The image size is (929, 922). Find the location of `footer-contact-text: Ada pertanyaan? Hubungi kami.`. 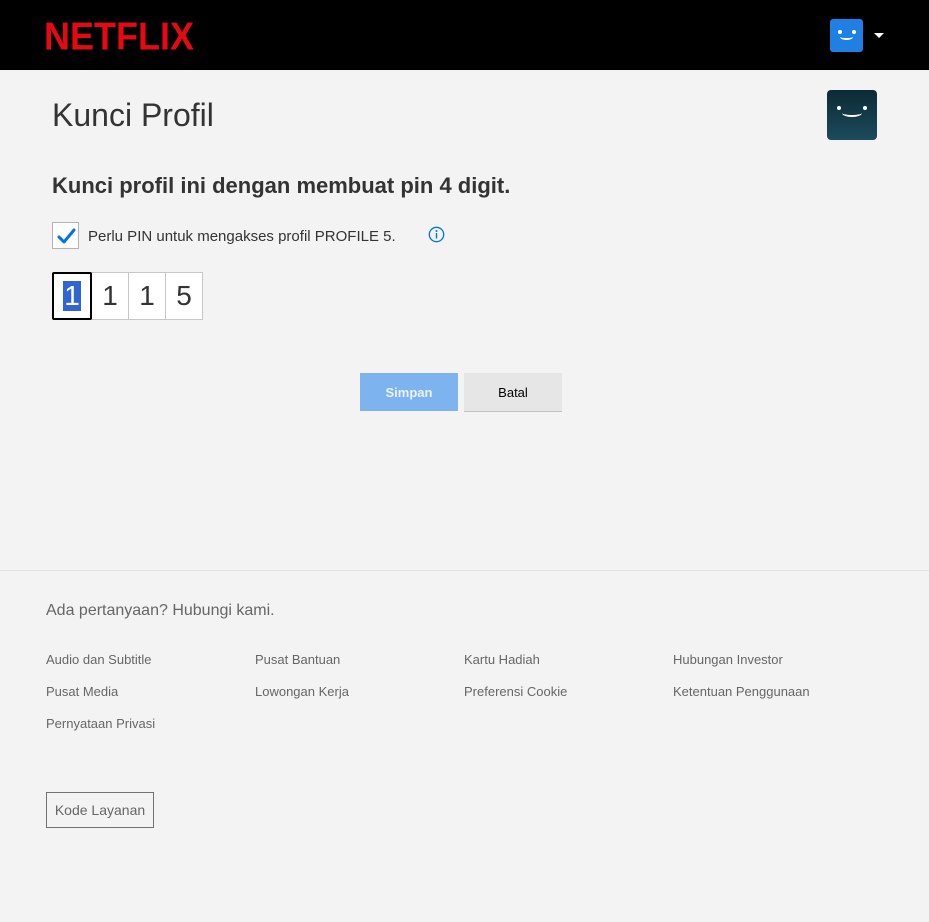

footer-contact-text: Ada pertanyaan? Hubungi kami. is located at coordinates (160, 611).